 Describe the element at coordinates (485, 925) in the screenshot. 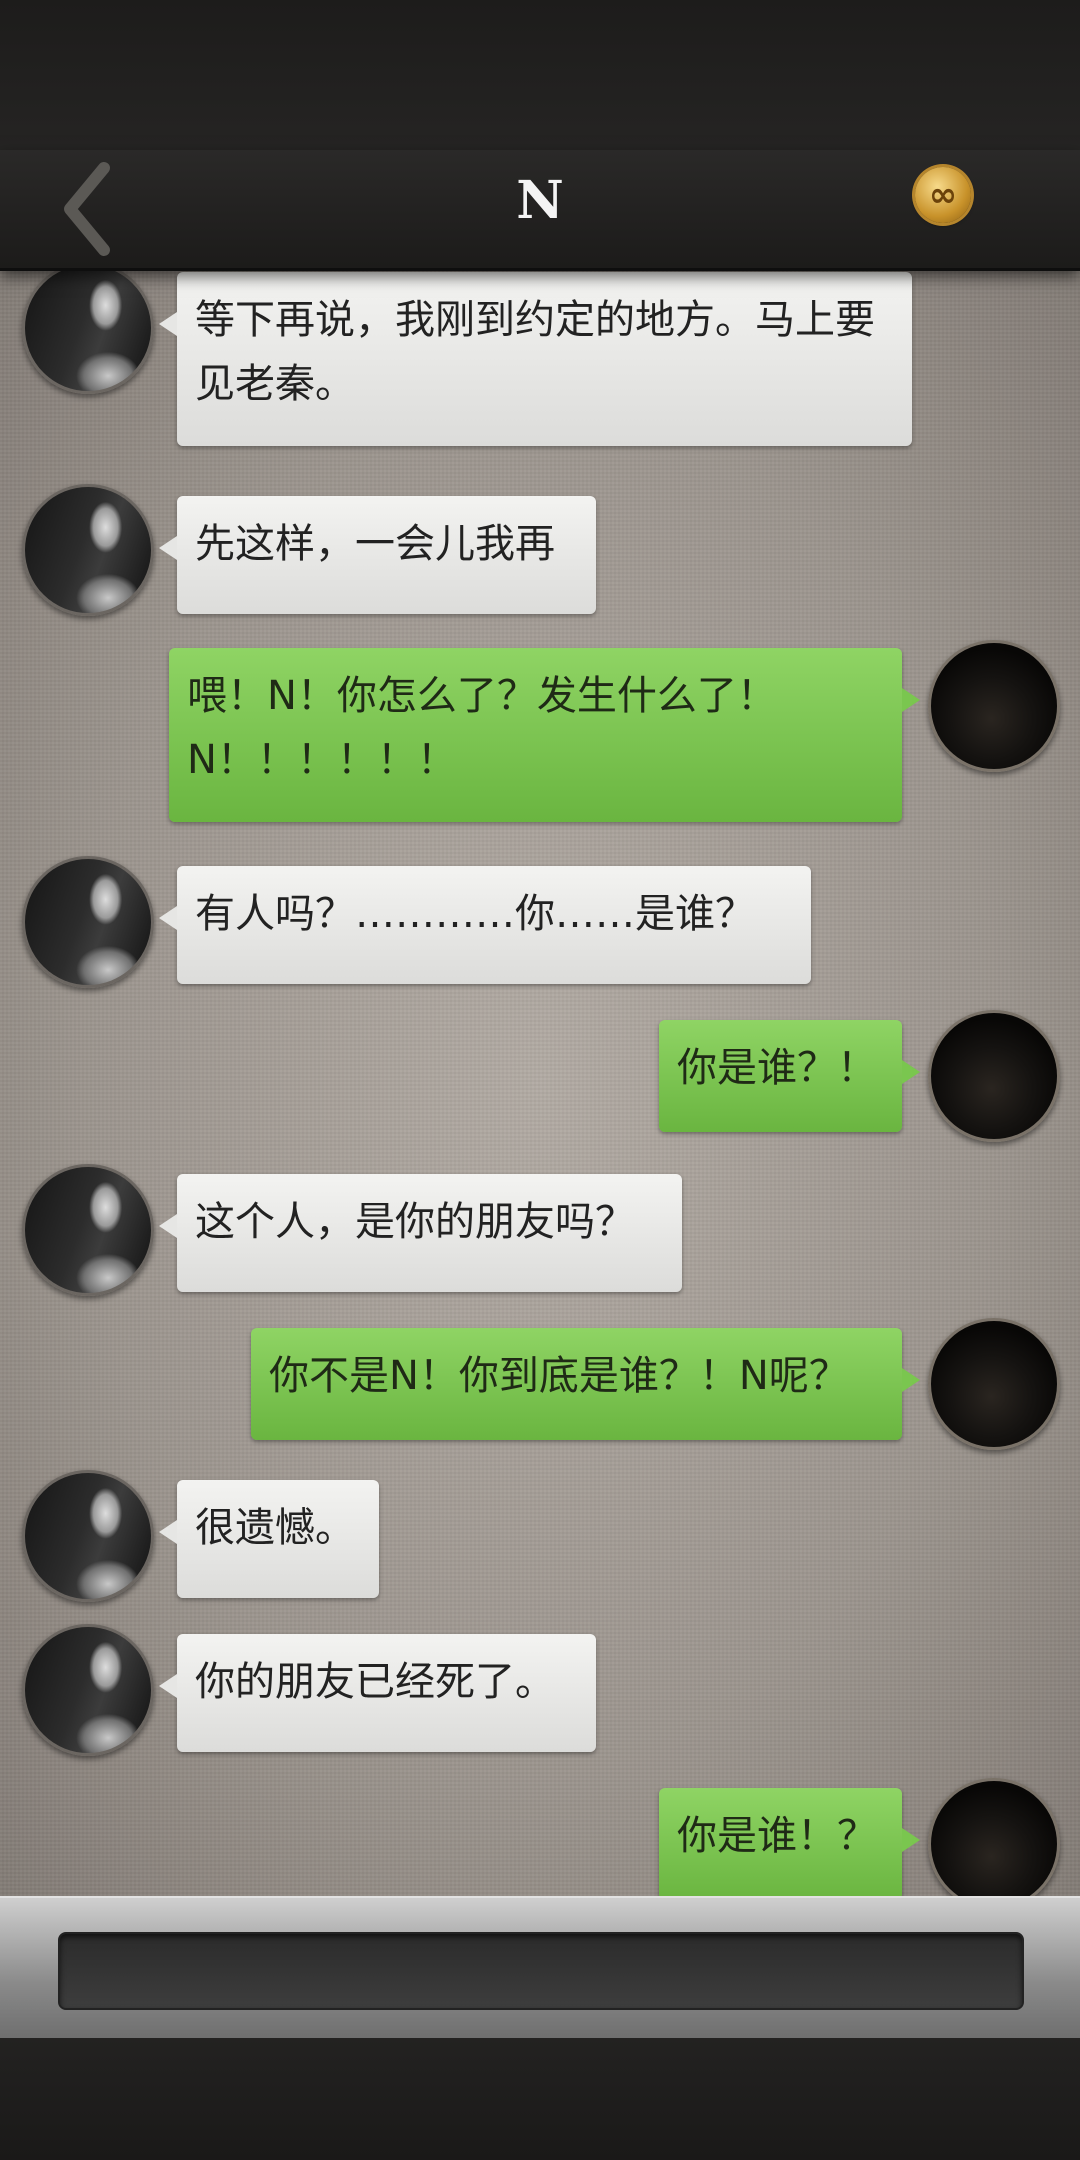

I see `message-bubble: 有人吗？…………你……是谁？` at that location.